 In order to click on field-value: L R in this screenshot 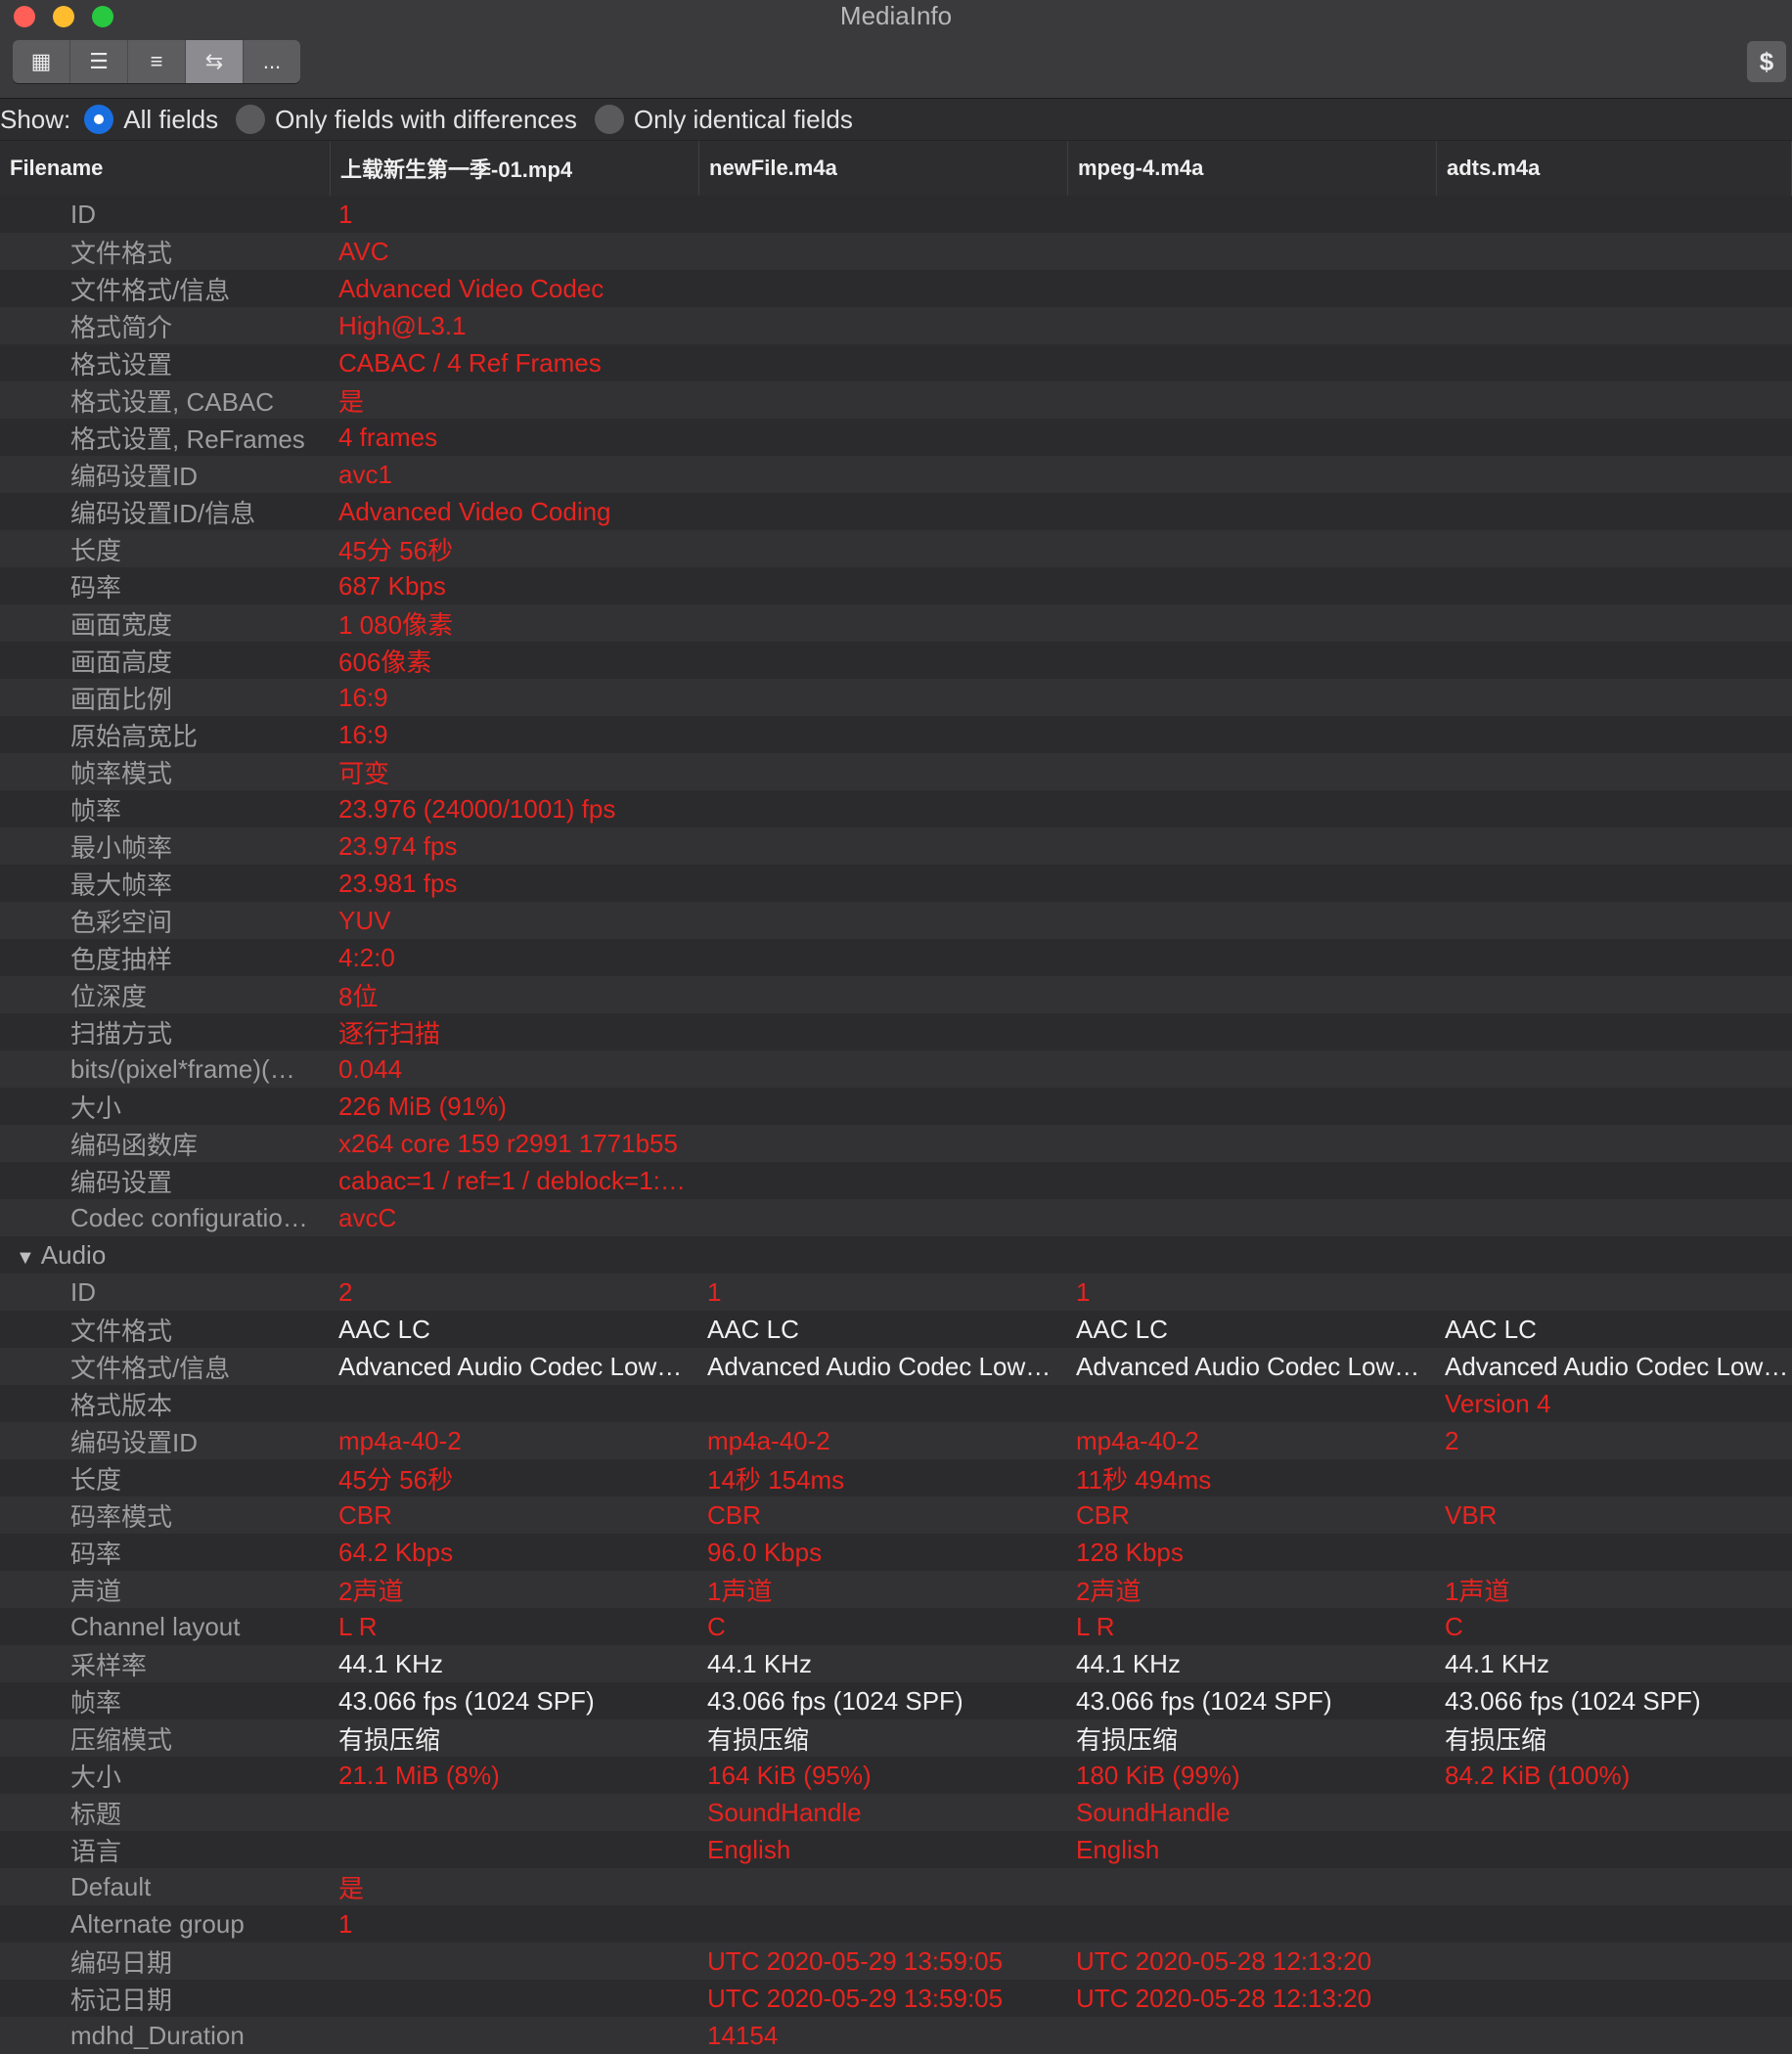, I will do `click(1095, 1626)`.